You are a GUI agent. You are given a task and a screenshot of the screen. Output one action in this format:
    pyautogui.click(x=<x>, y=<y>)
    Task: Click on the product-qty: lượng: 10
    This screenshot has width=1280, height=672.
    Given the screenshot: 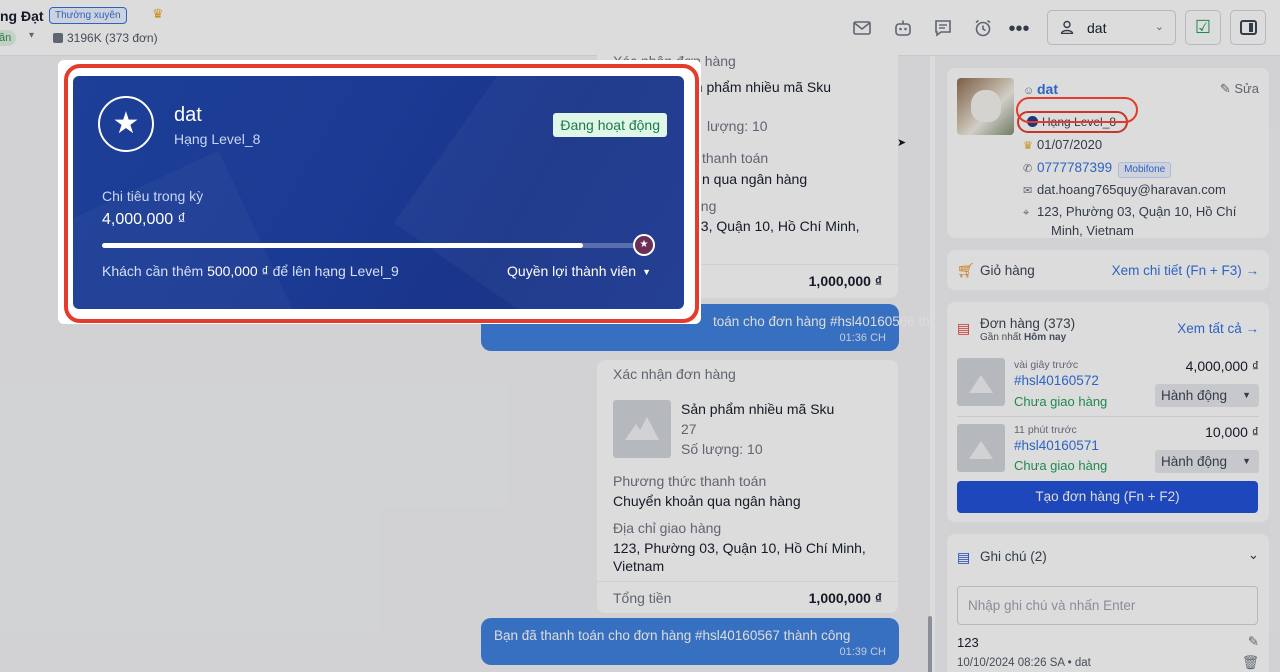 What is the action you would take?
    pyautogui.click(x=737, y=126)
    